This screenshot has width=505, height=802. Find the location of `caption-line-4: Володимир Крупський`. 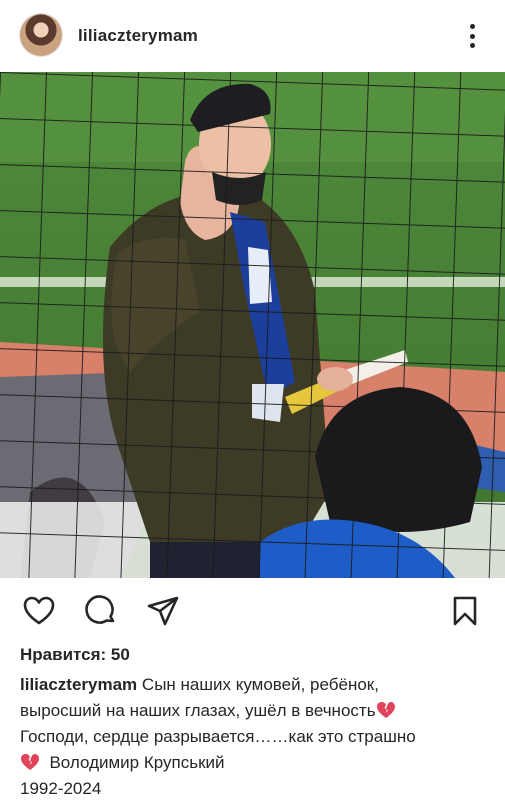

caption-line-4: Володимир Крупський is located at coordinates (255, 763).